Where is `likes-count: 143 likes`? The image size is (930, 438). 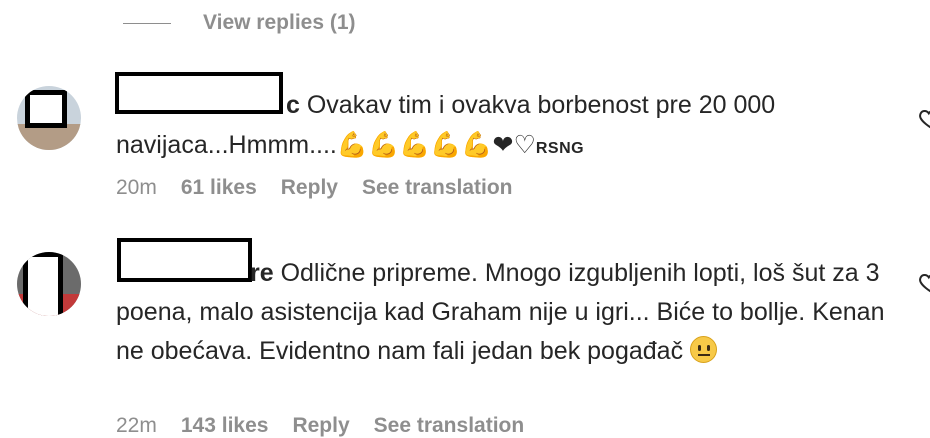 likes-count: 143 likes is located at coordinates (225, 426).